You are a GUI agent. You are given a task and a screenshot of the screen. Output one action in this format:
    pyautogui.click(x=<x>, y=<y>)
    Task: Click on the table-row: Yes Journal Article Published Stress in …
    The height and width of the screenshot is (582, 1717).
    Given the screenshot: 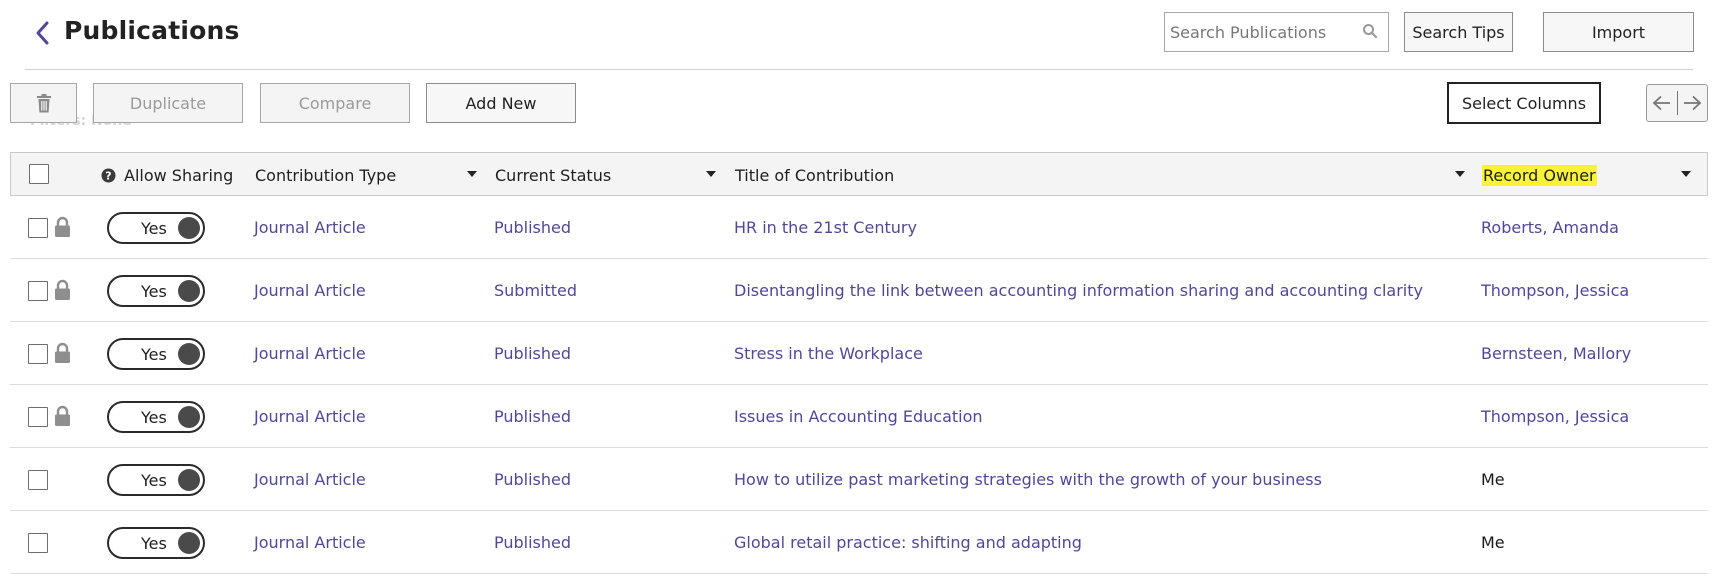 What is the action you would take?
    pyautogui.click(x=859, y=353)
    